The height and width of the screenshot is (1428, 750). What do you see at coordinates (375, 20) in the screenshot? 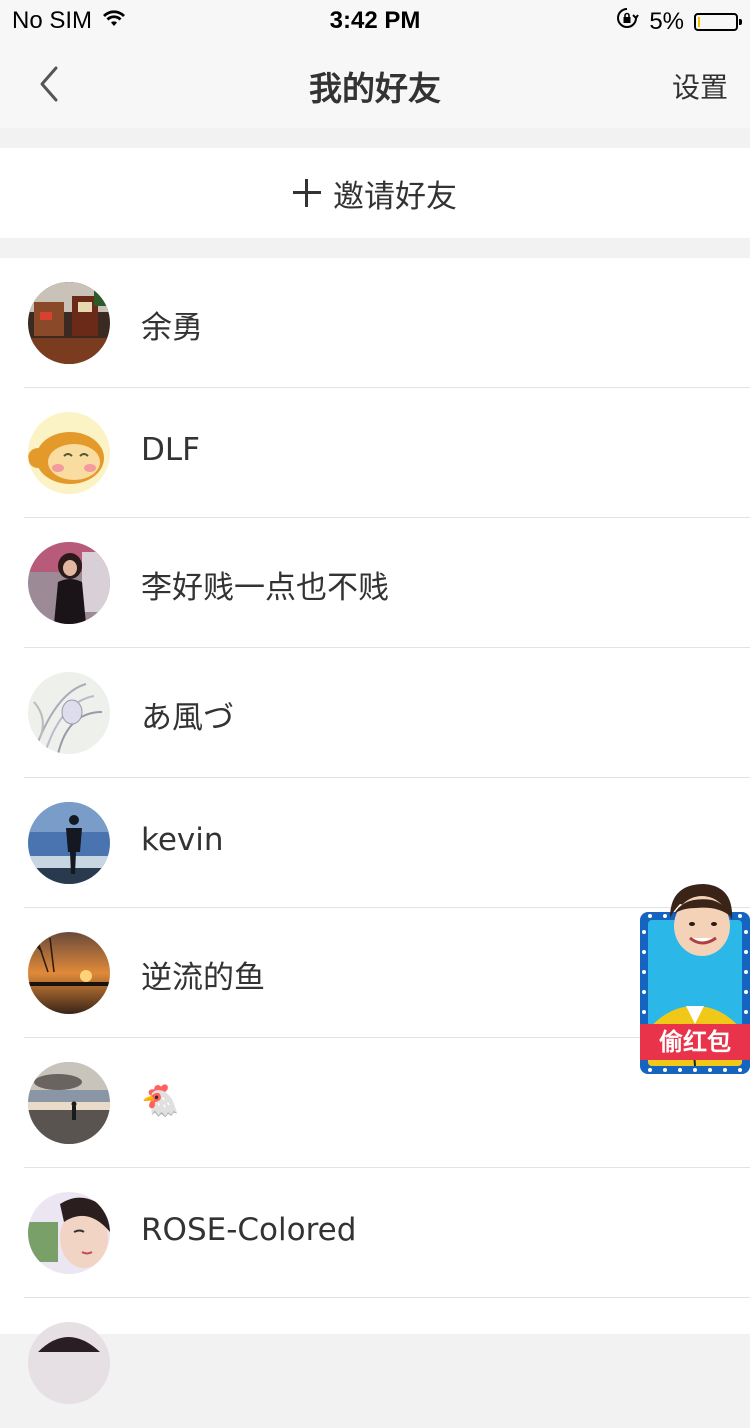
I see `status-bar: No SIM 3:42 PM 5%` at bounding box center [375, 20].